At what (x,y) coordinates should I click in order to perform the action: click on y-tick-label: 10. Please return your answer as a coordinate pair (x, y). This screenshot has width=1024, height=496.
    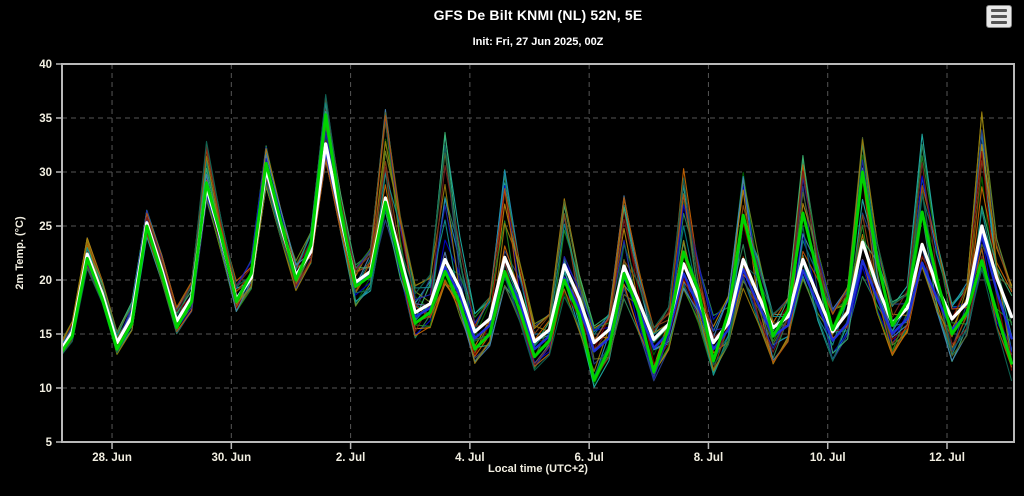
    Looking at the image, I should click on (45, 389).